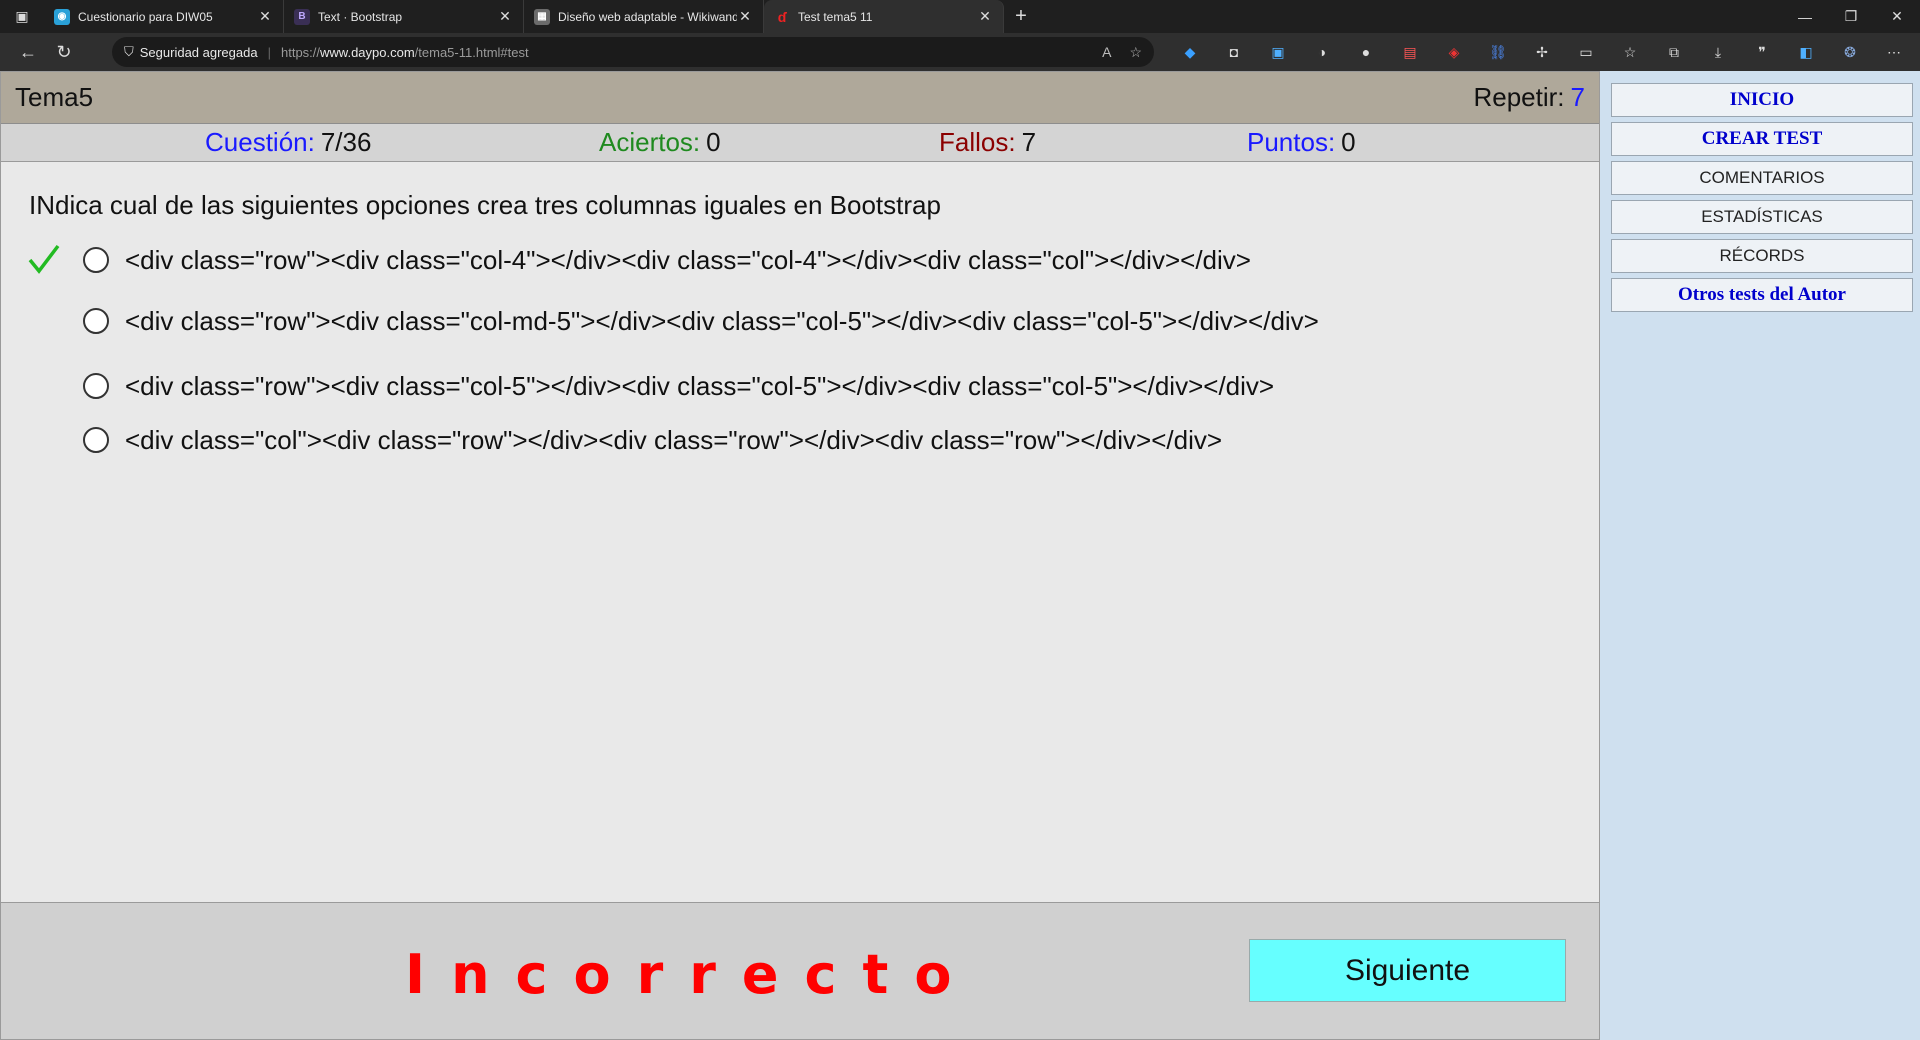 This screenshot has height=1040, width=1920. I want to click on profile-avatar-icon: ❂, so click(1850, 52).